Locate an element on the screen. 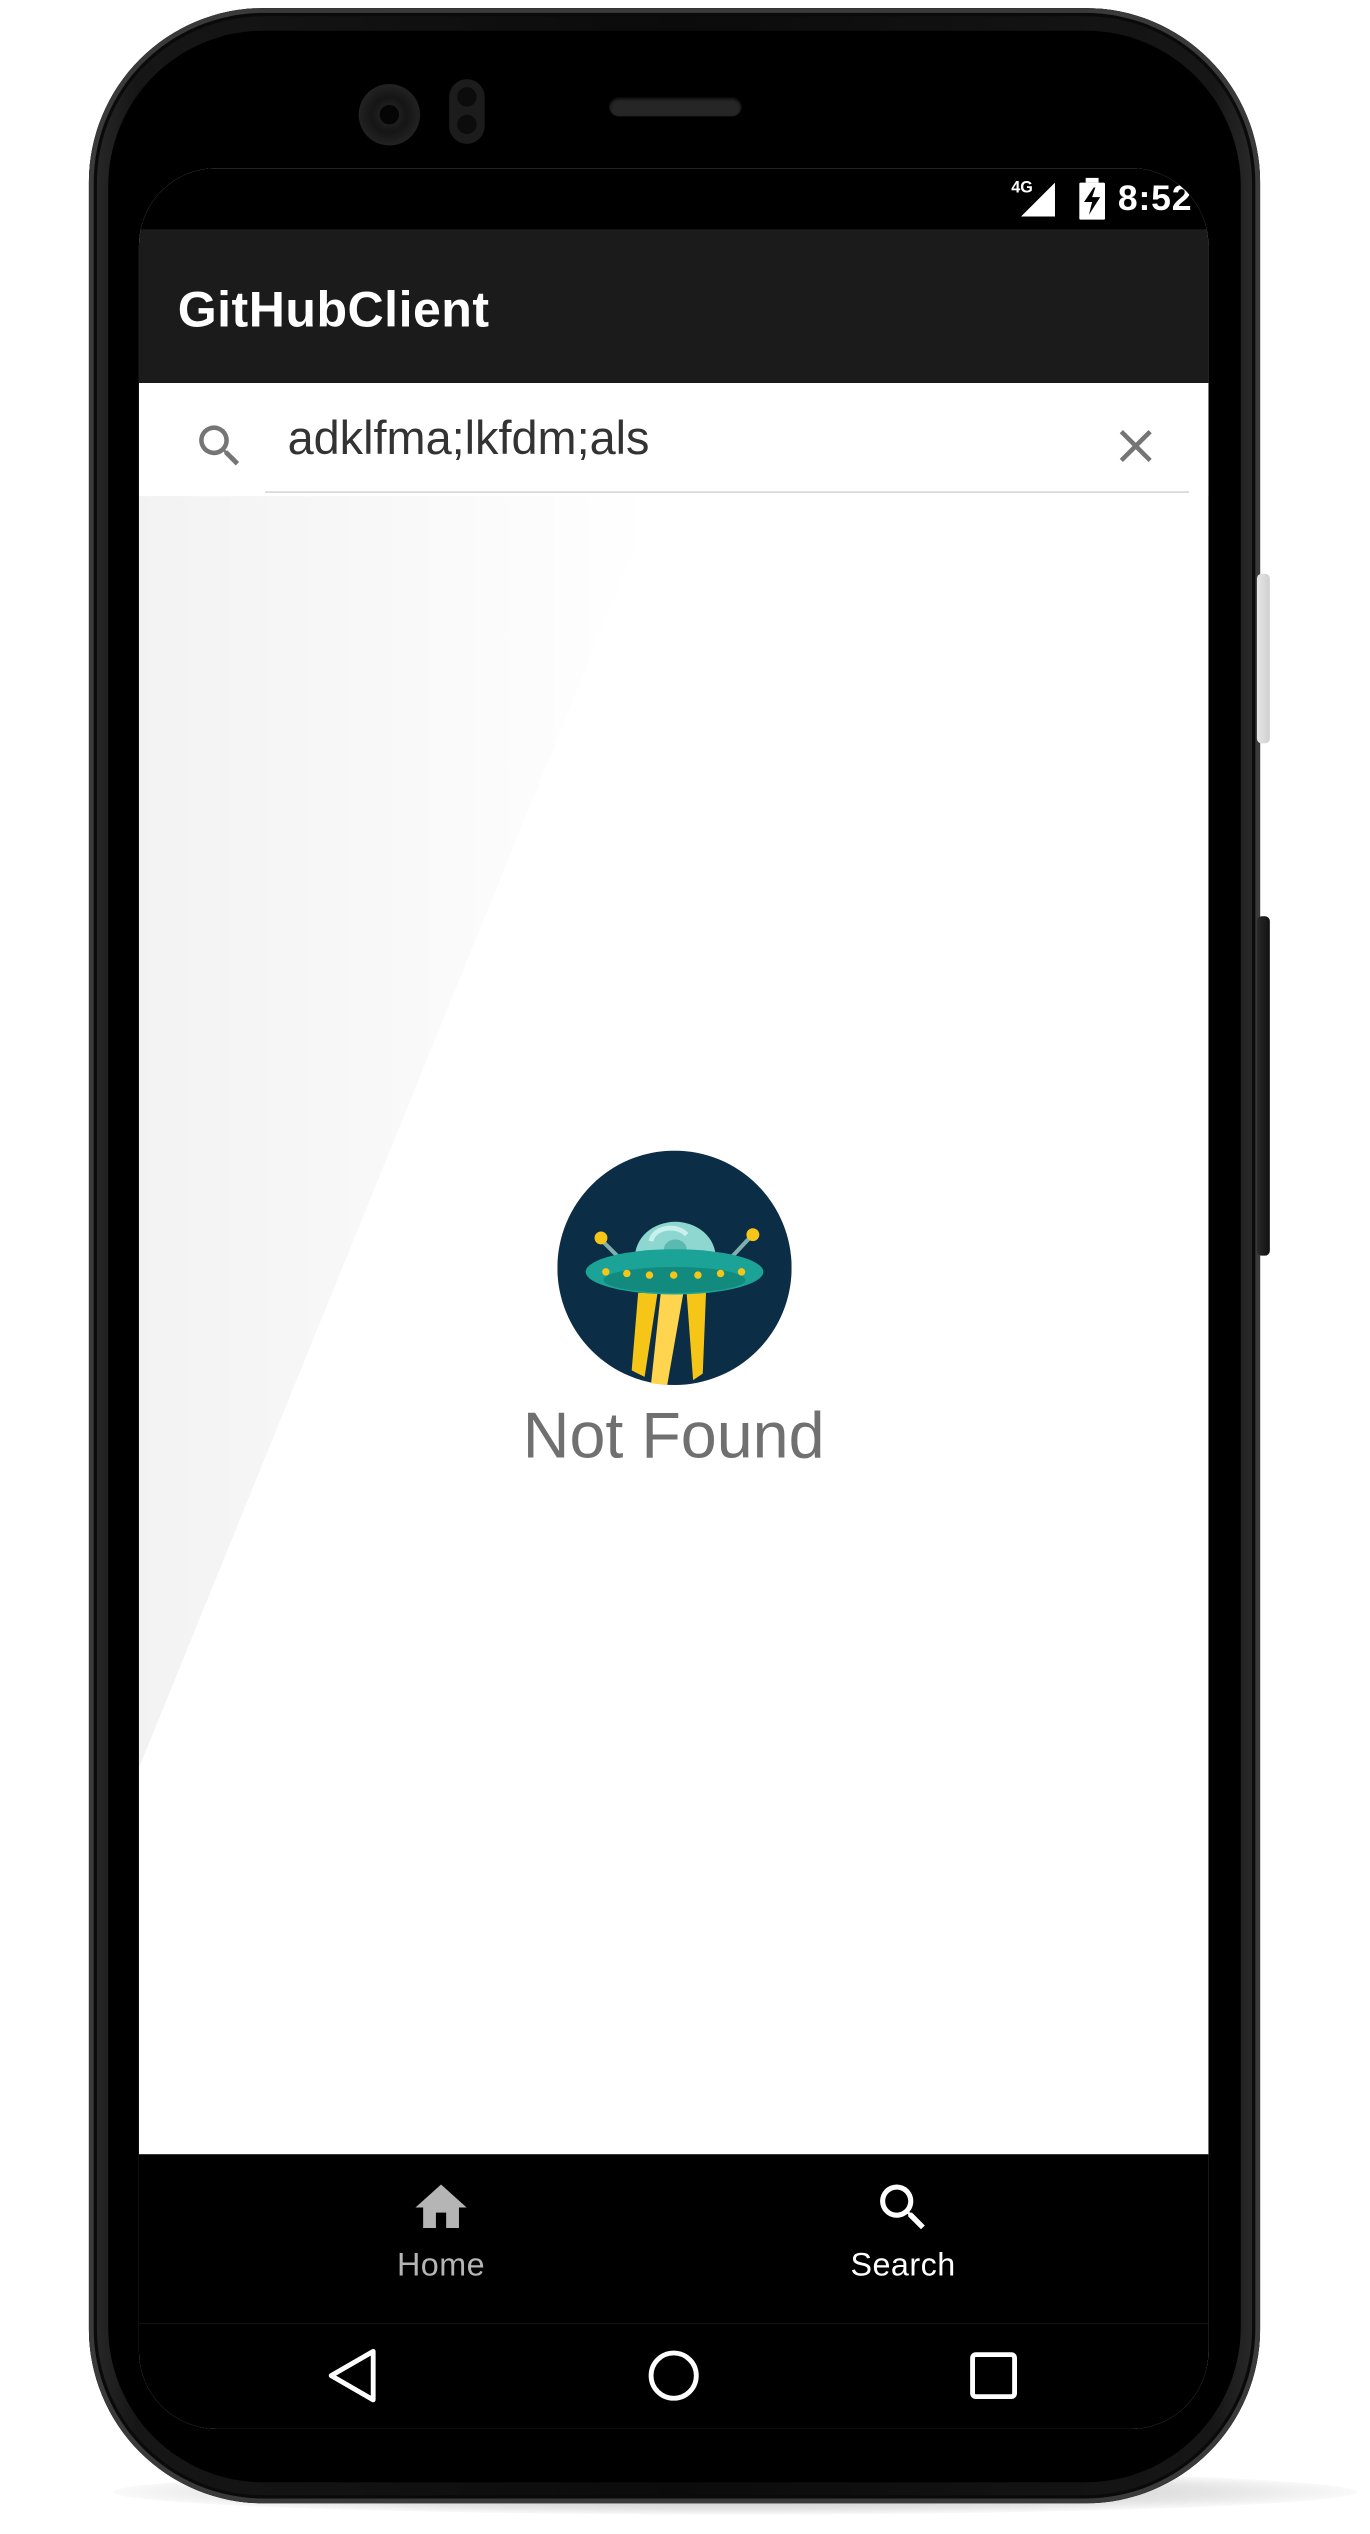 The width and height of the screenshot is (1370, 2534). search-input is located at coordinates (668, 439).